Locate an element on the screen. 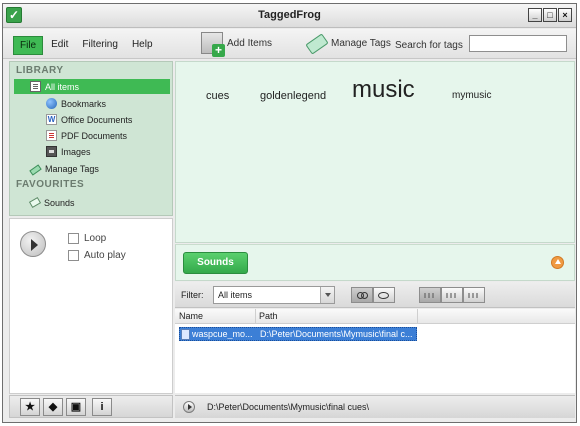  status-bar: D:\Peter\Documents\Mymusic\final cues\ is located at coordinates (375, 406).